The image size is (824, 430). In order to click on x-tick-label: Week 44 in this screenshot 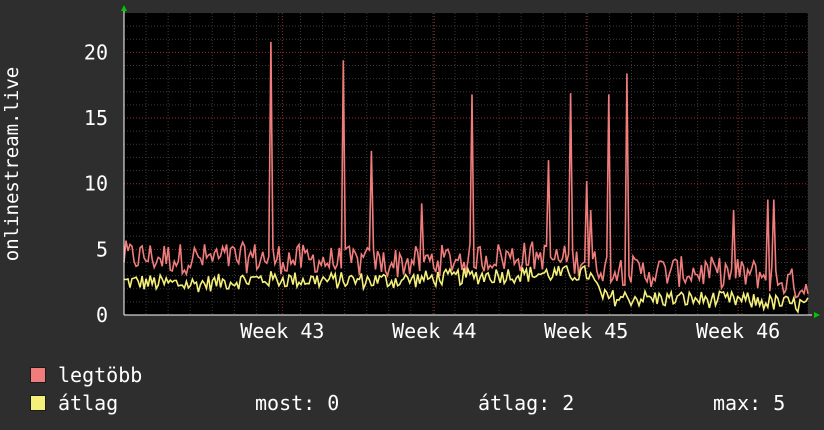, I will do `click(434, 331)`.